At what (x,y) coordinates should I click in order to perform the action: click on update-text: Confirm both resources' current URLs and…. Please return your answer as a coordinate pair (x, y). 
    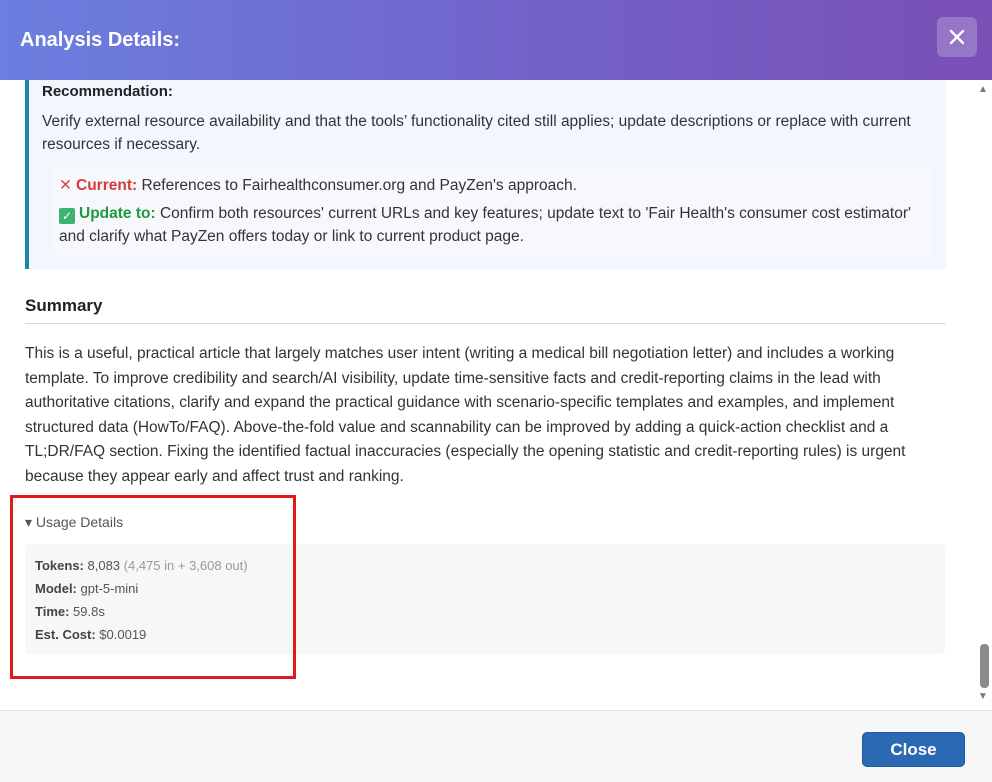
    Looking at the image, I should click on (485, 225).